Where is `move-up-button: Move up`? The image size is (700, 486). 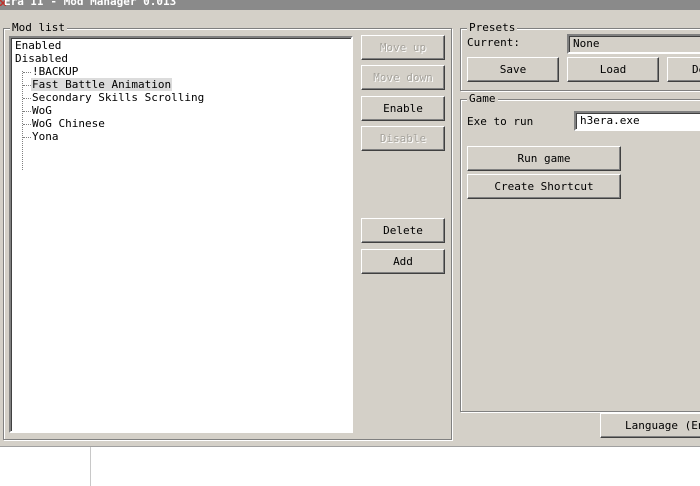 move-up-button: Move up is located at coordinates (403, 47).